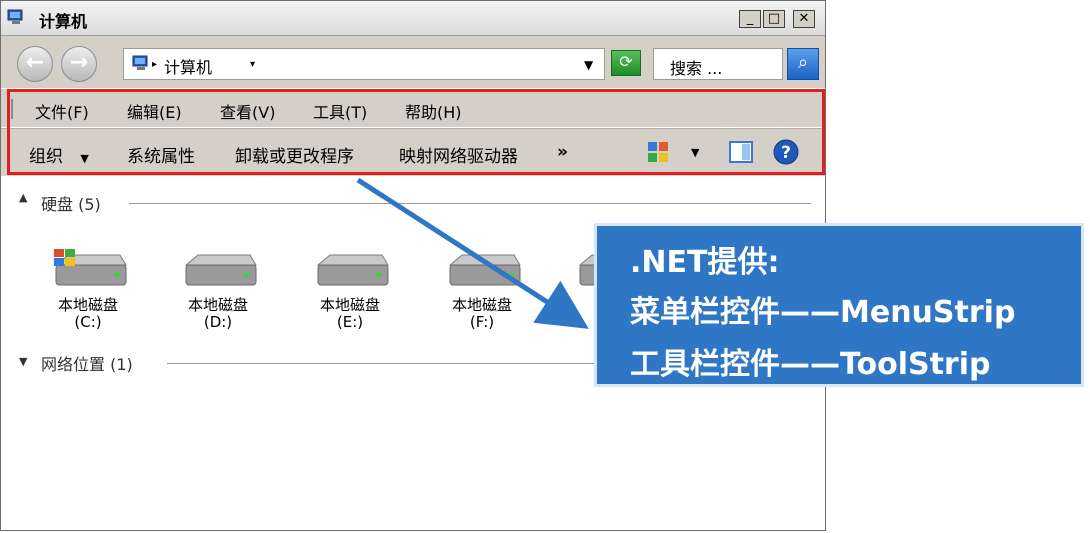  Describe the element at coordinates (705, 262) in the screenshot. I see `callout-line-net: .NET提供:` at that location.